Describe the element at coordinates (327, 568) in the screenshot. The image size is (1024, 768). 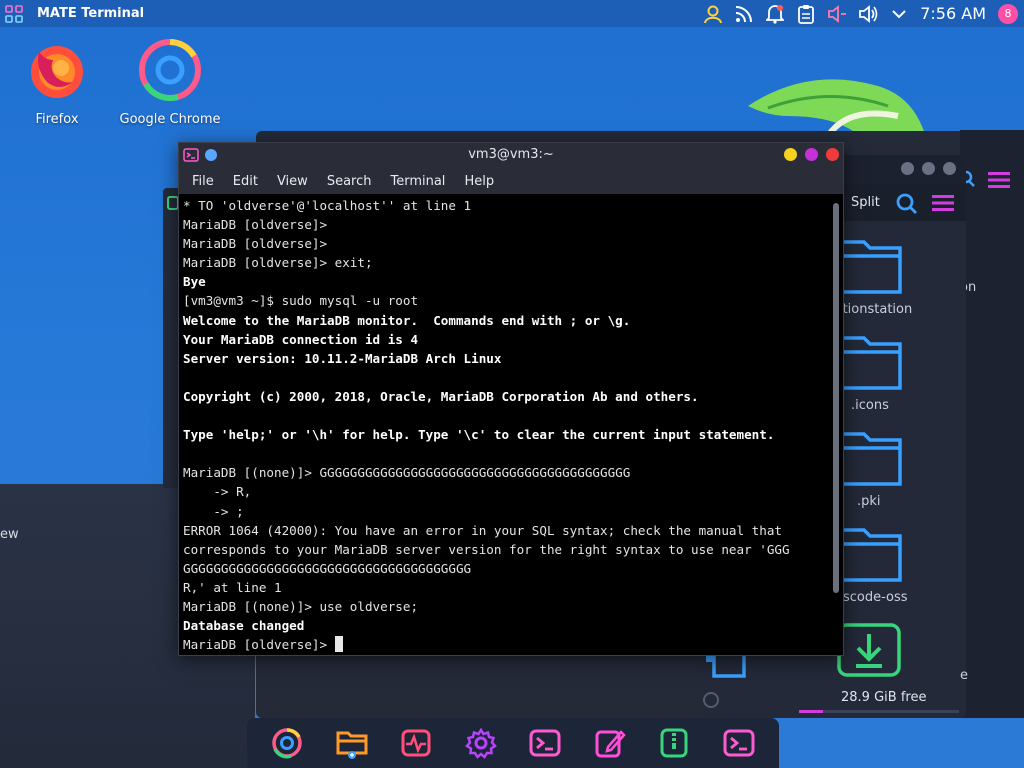
I see `terminal-line: GGGGGGGGGGGGGGGGGGGGGGGGGGGGGGGGGGGGGG` at that location.